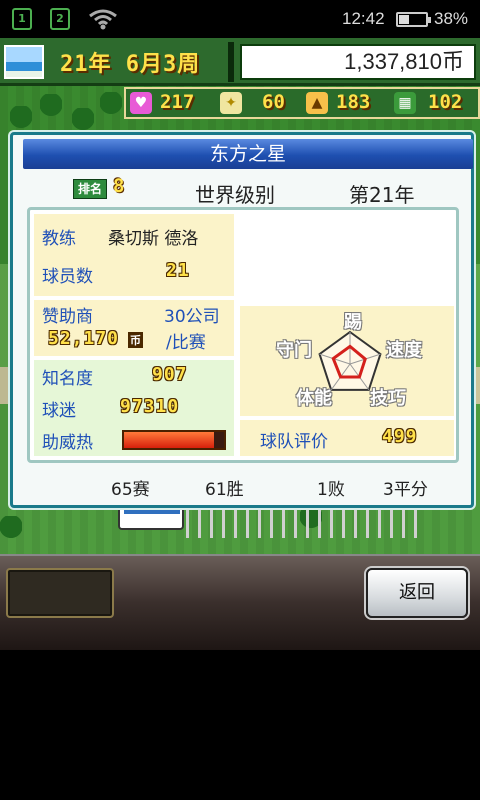 This screenshot has height=800, width=480. What do you see at coordinates (59, 411) in the screenshot?
I see `fans-label: 球迷` at bounding box center [59, 411].